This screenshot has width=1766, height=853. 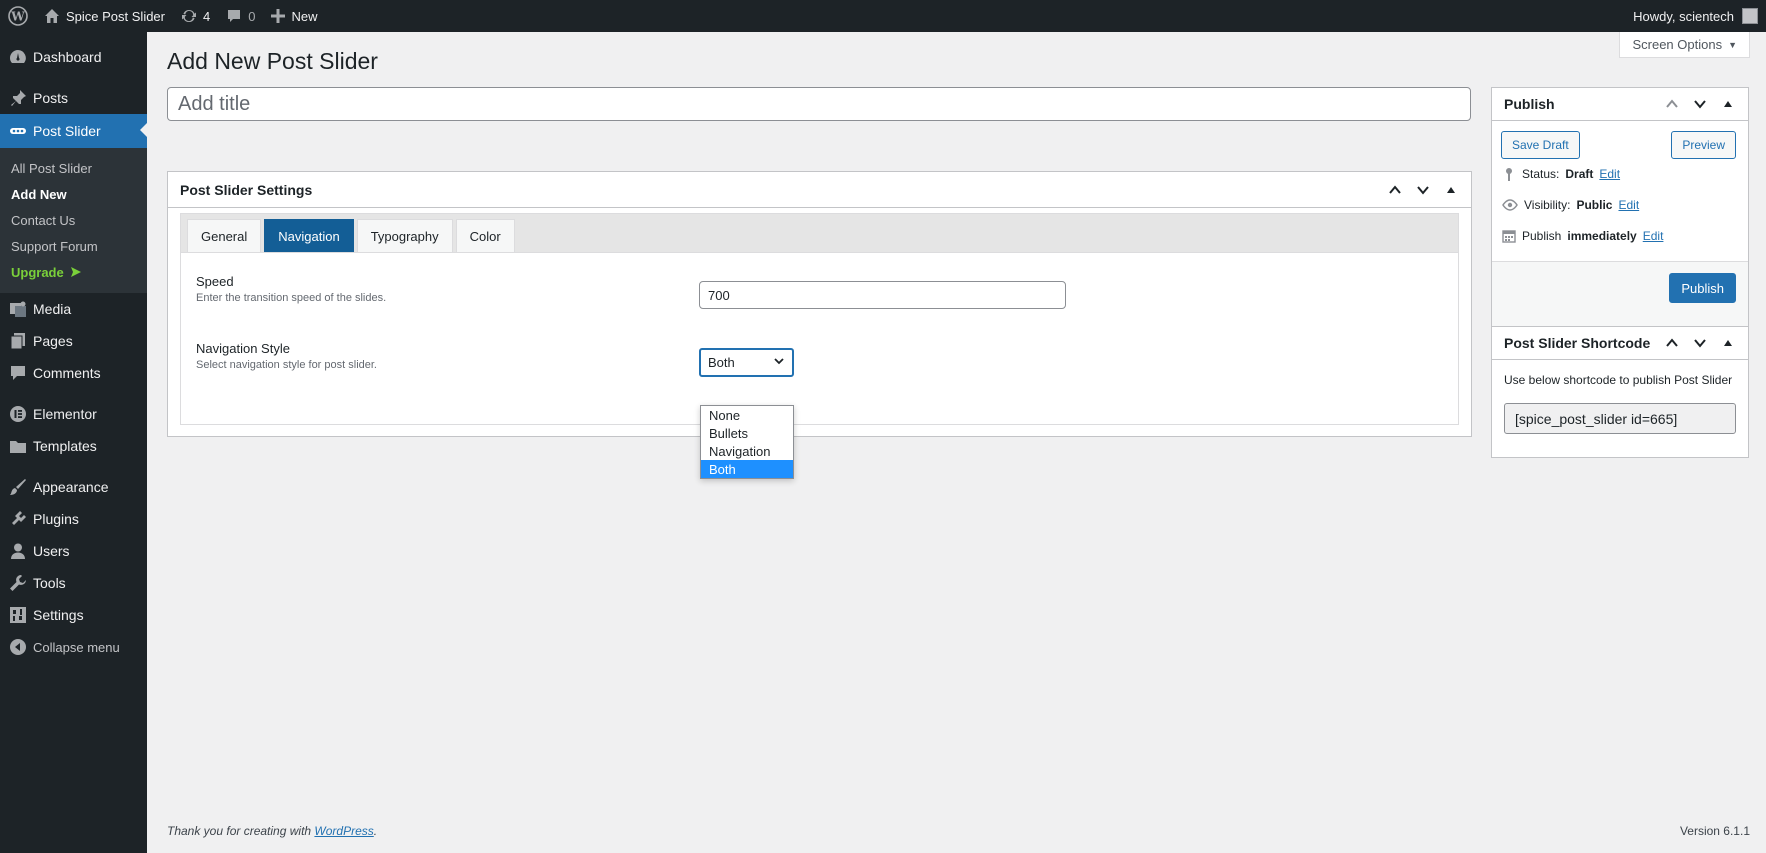 What do you see at coordinates (1683, 16) in the screenshot?
I see `howdy-text: Howdy, scientech` at bounding box center [1683, 16].